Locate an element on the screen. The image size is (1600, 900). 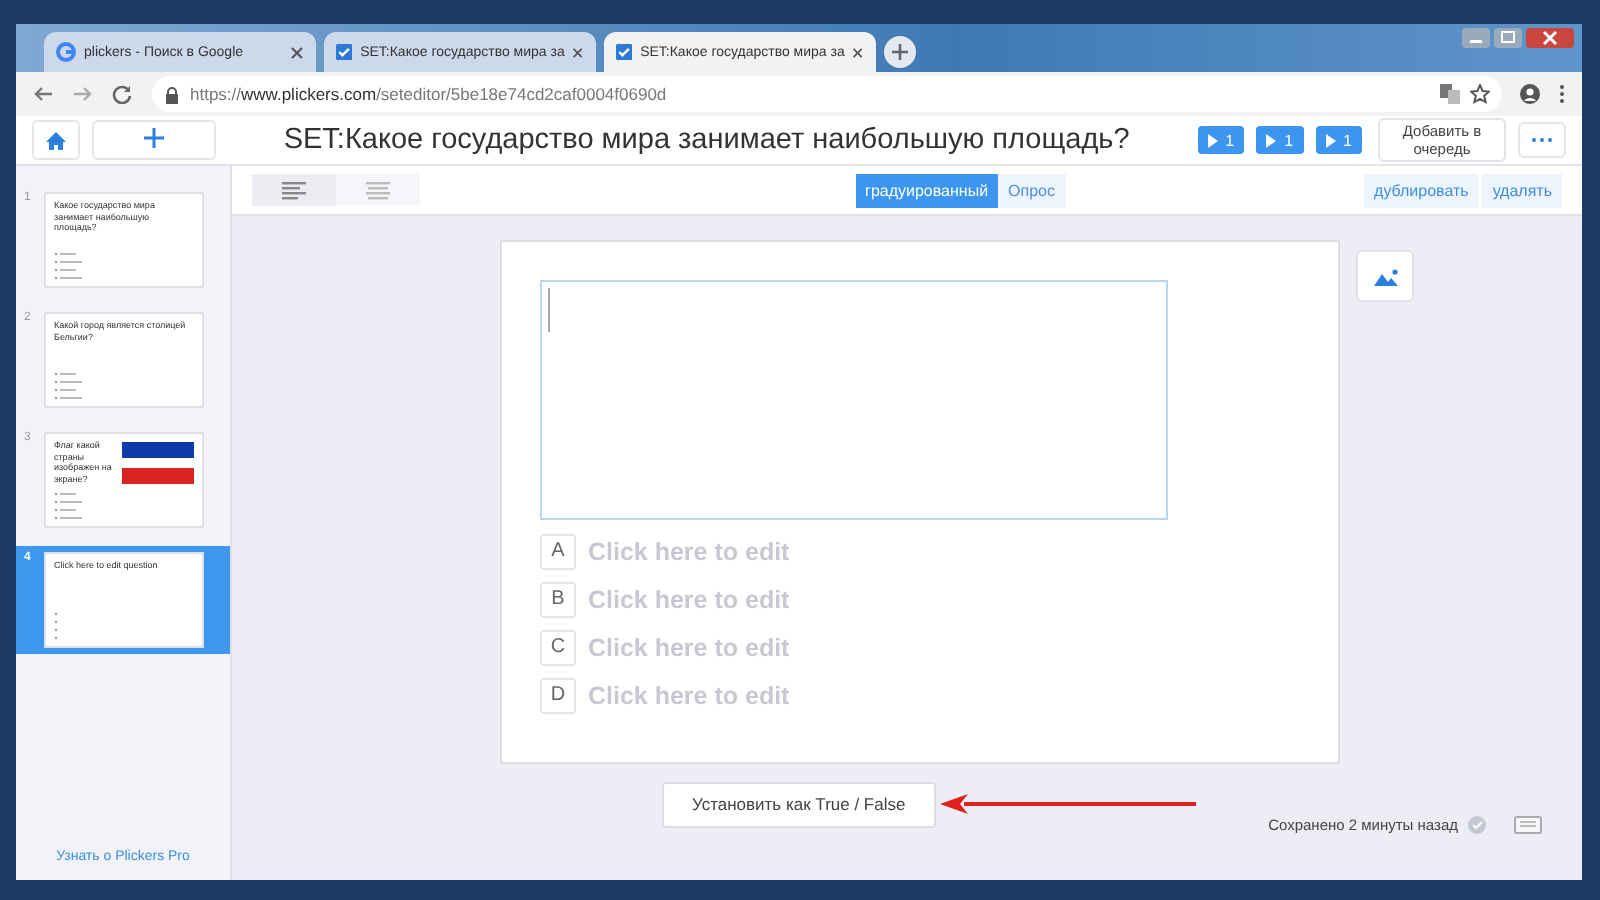
home-icon is located at coordinates (56, 140).